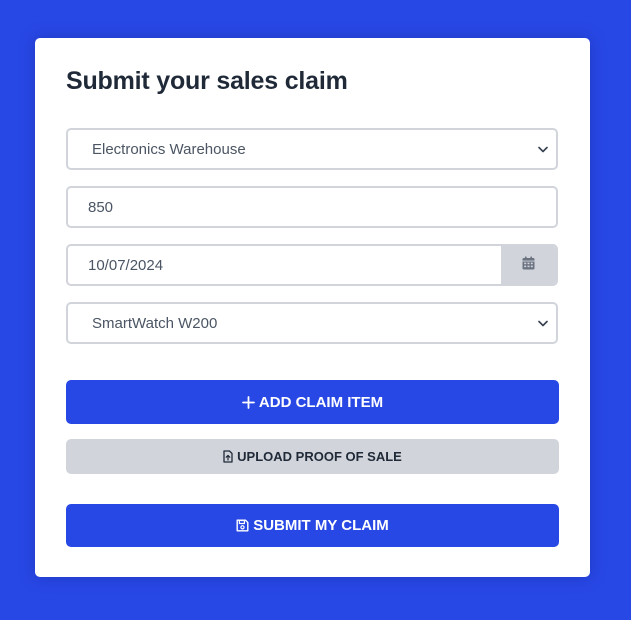  What do you see at coordinates (312, 265) in the screenshot?
I see `date-input: 10/07/2024` at bounding box center [312, 265].